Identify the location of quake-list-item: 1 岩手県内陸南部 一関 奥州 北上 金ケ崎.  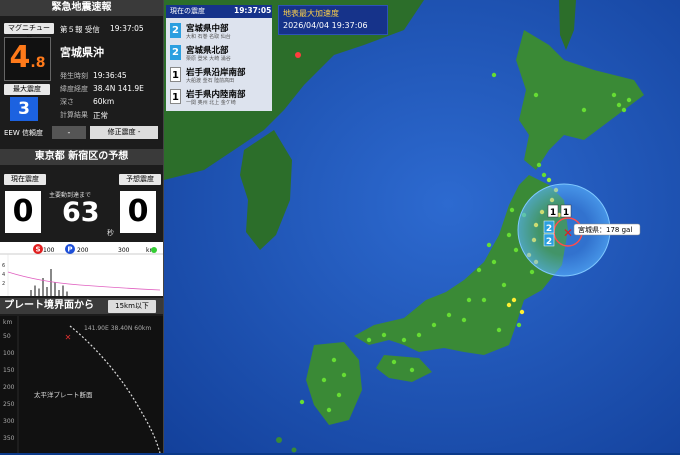
(219, 98).